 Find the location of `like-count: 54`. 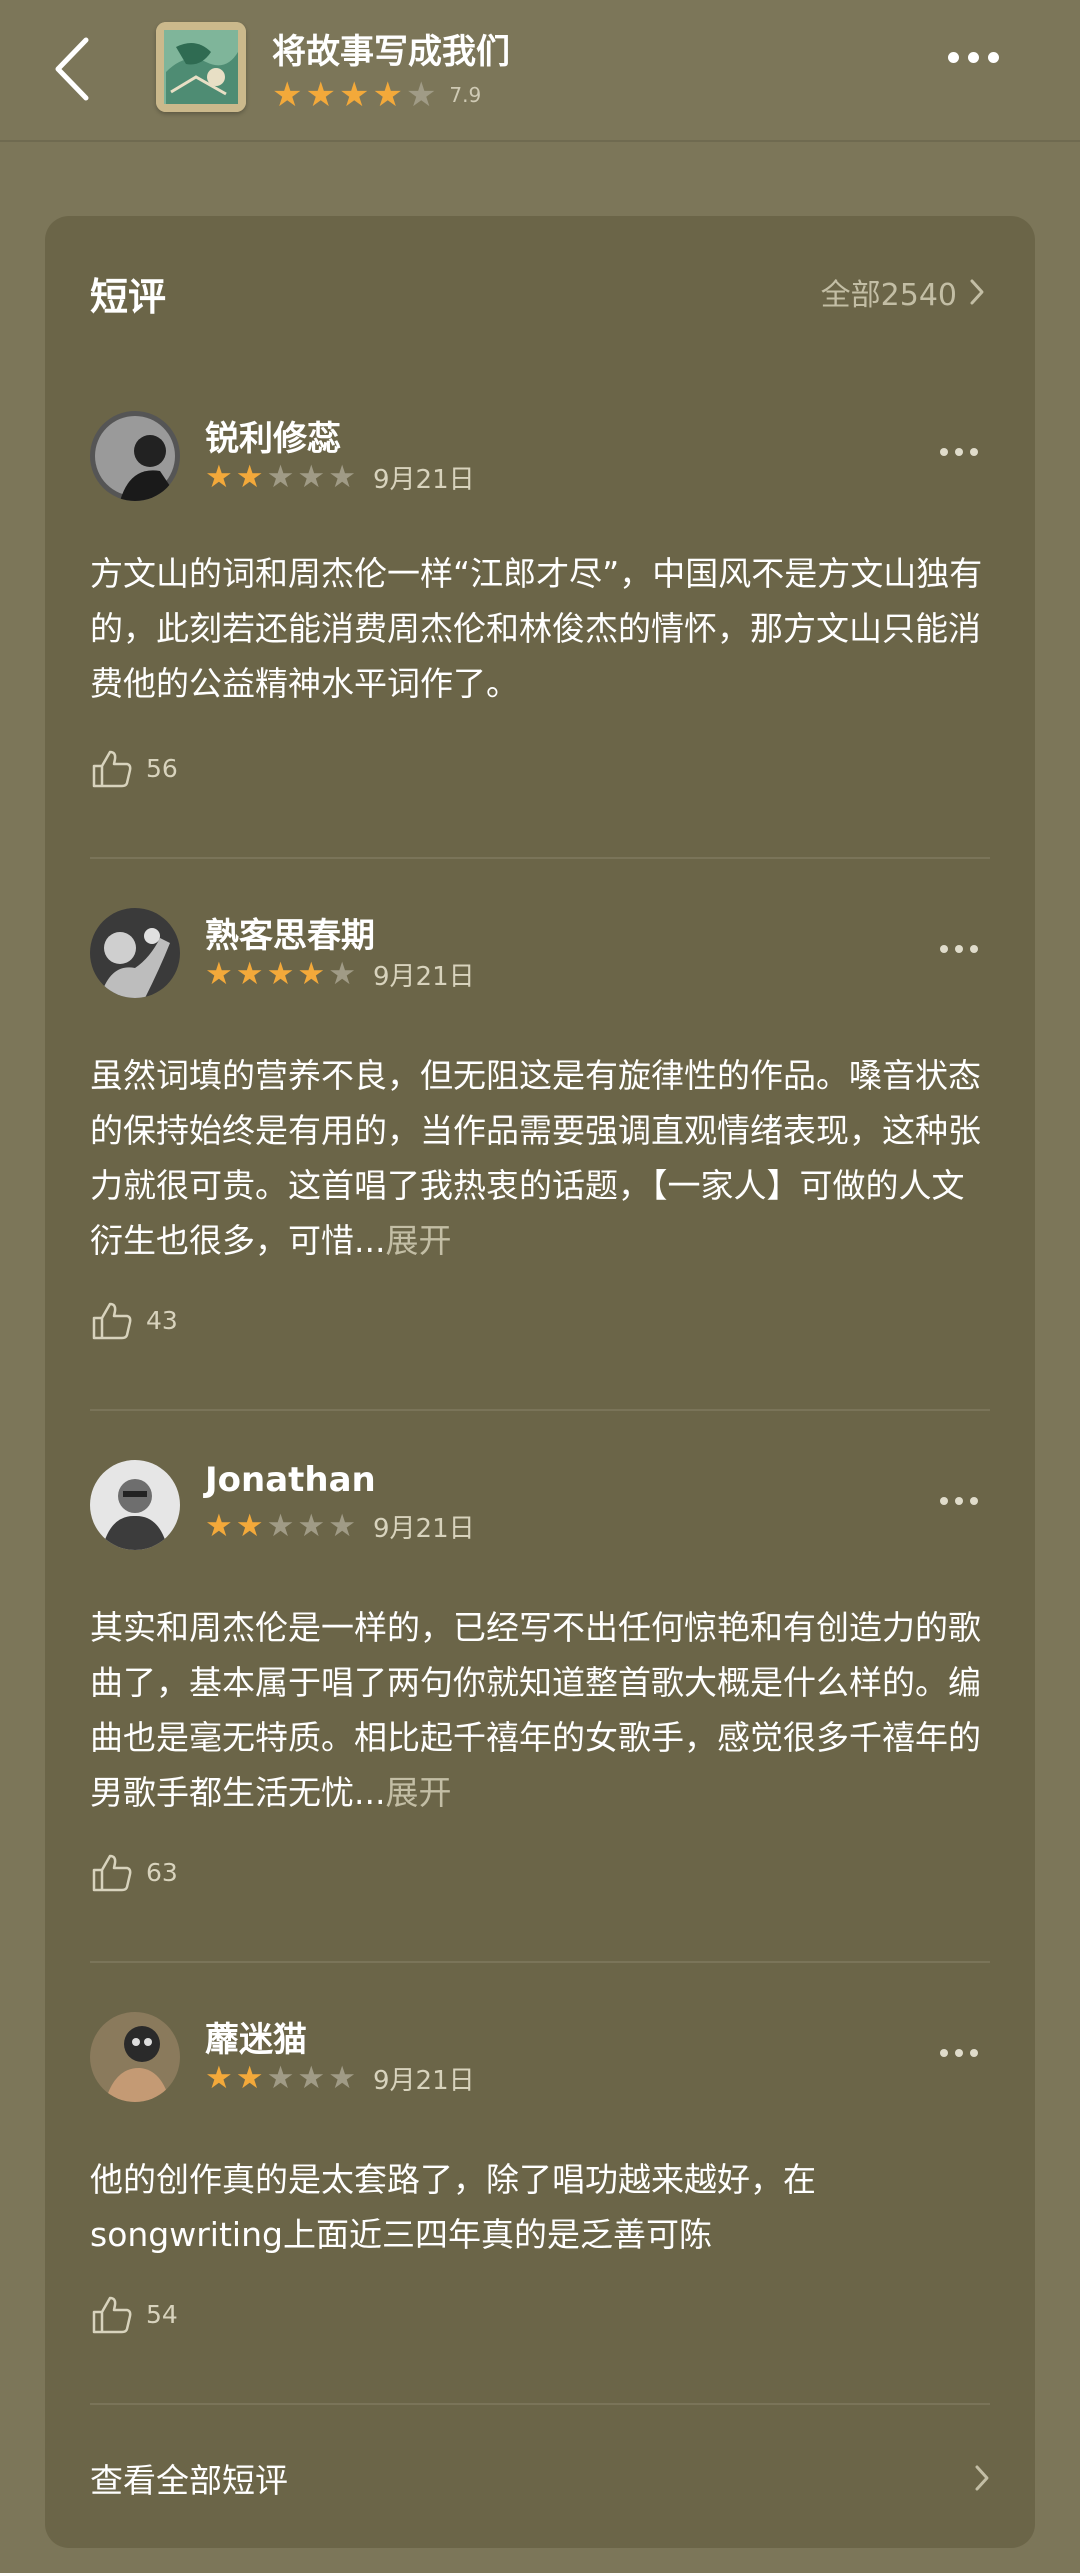

like-count: 54 is located at coordinates (162, 2314).